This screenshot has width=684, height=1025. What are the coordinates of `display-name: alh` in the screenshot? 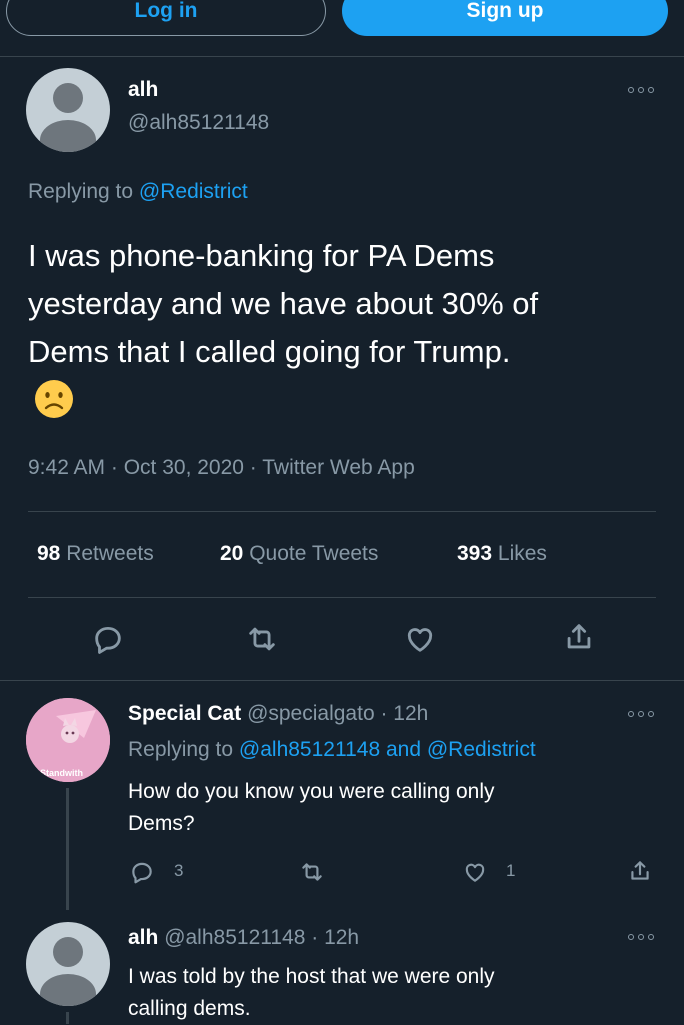 It's located at (143, 90).